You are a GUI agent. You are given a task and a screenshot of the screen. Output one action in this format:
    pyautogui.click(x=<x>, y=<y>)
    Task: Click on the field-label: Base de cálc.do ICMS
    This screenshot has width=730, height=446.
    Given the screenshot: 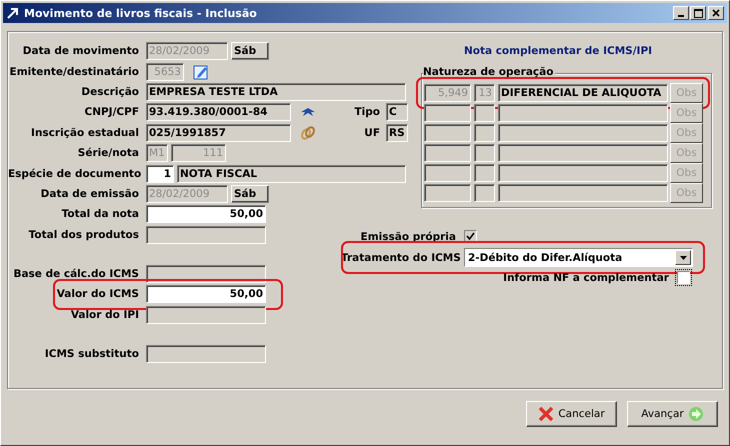 What is the action you would take?
    pyautogui.click(x=76, y=274)
    